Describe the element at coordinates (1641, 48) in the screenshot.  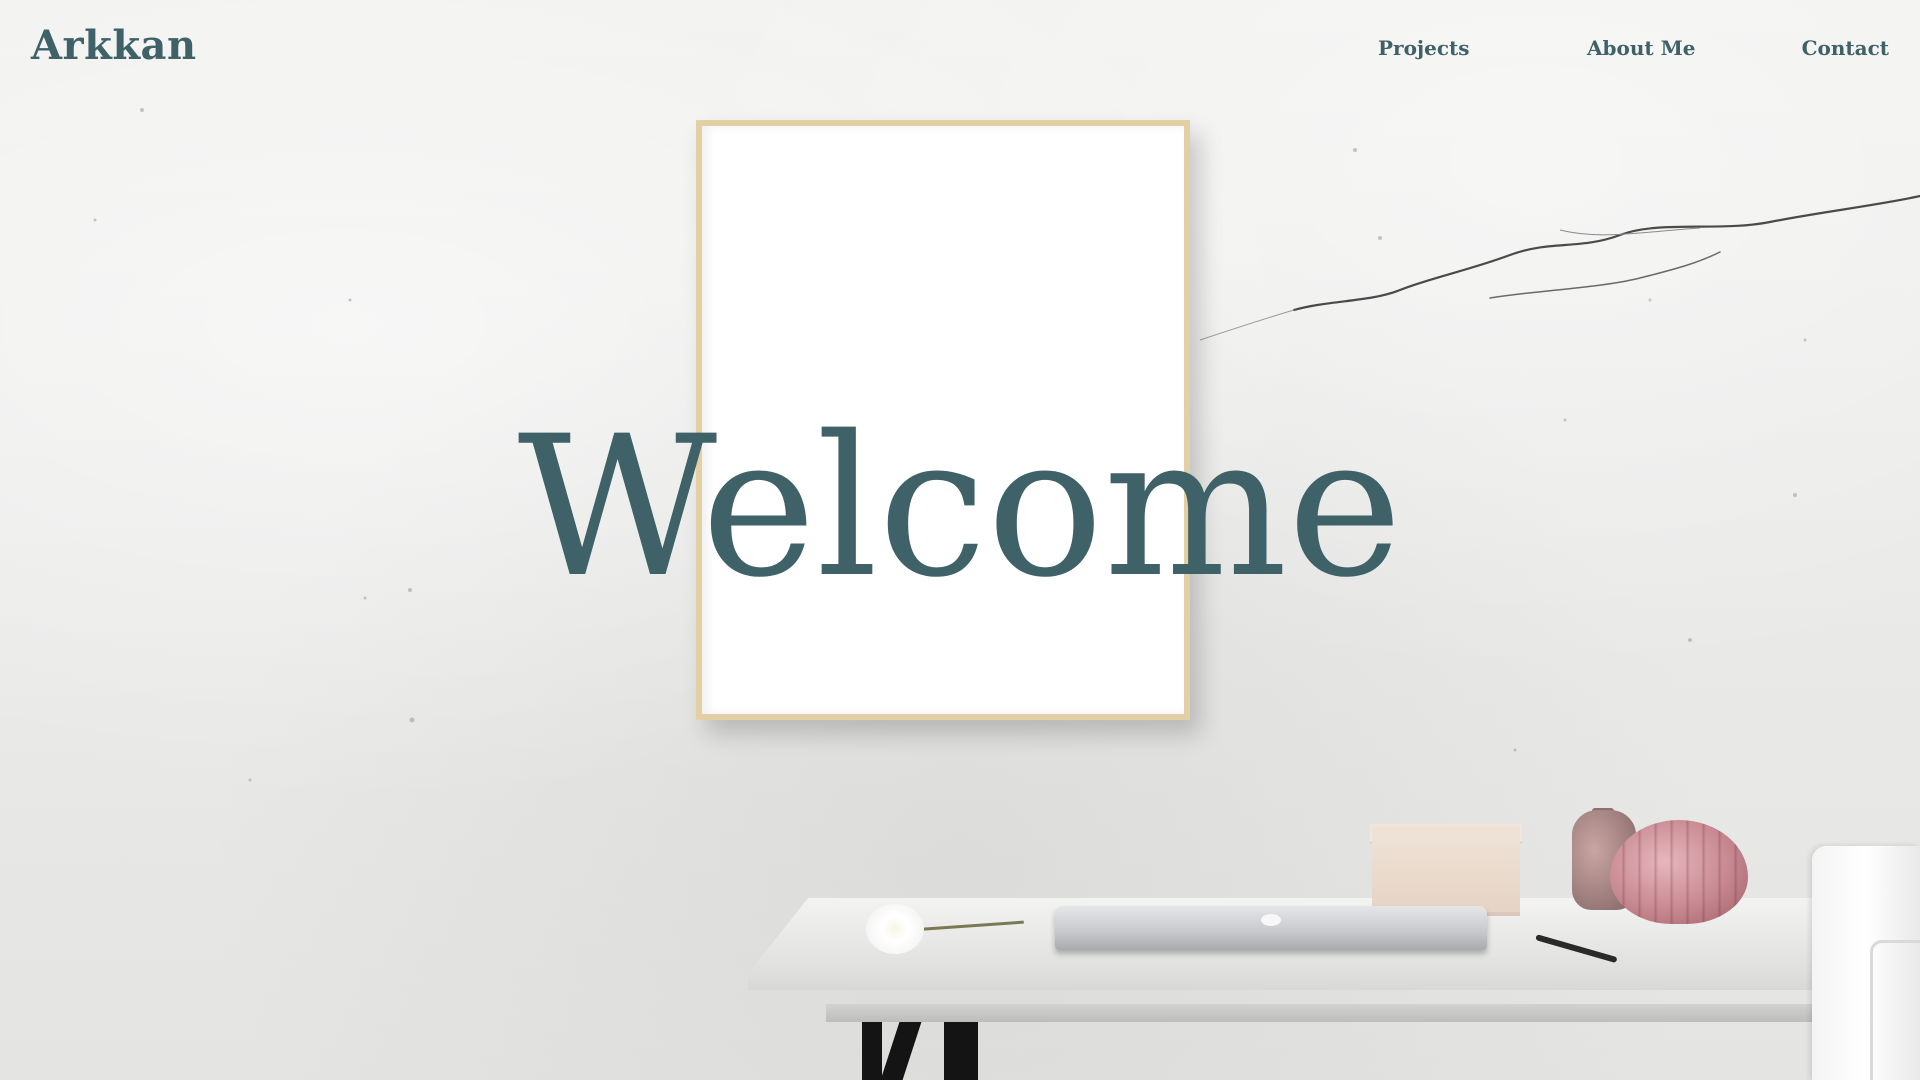
I see `nav-link-about-me: About Me` at that location.